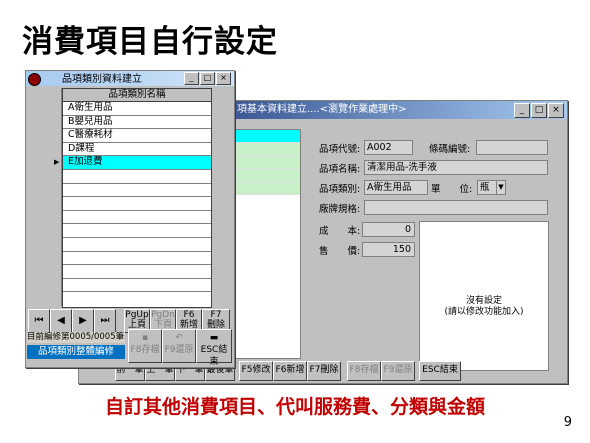 The height and width of the screenshot is (443, 590). I want to click on name-label: 品項名稱:, so click(340, 169).